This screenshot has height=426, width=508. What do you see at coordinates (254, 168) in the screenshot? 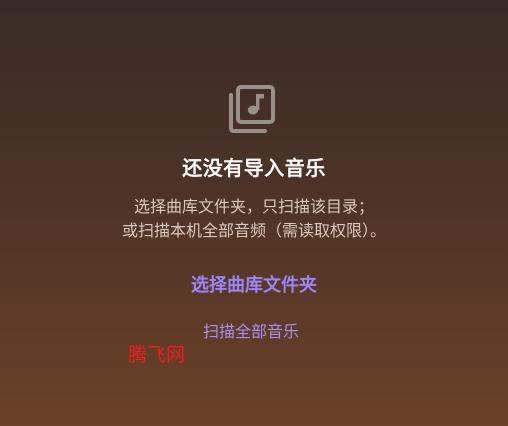
I see `empty-state-title: 还没有导入音乐` at bounding box center [254, 168].